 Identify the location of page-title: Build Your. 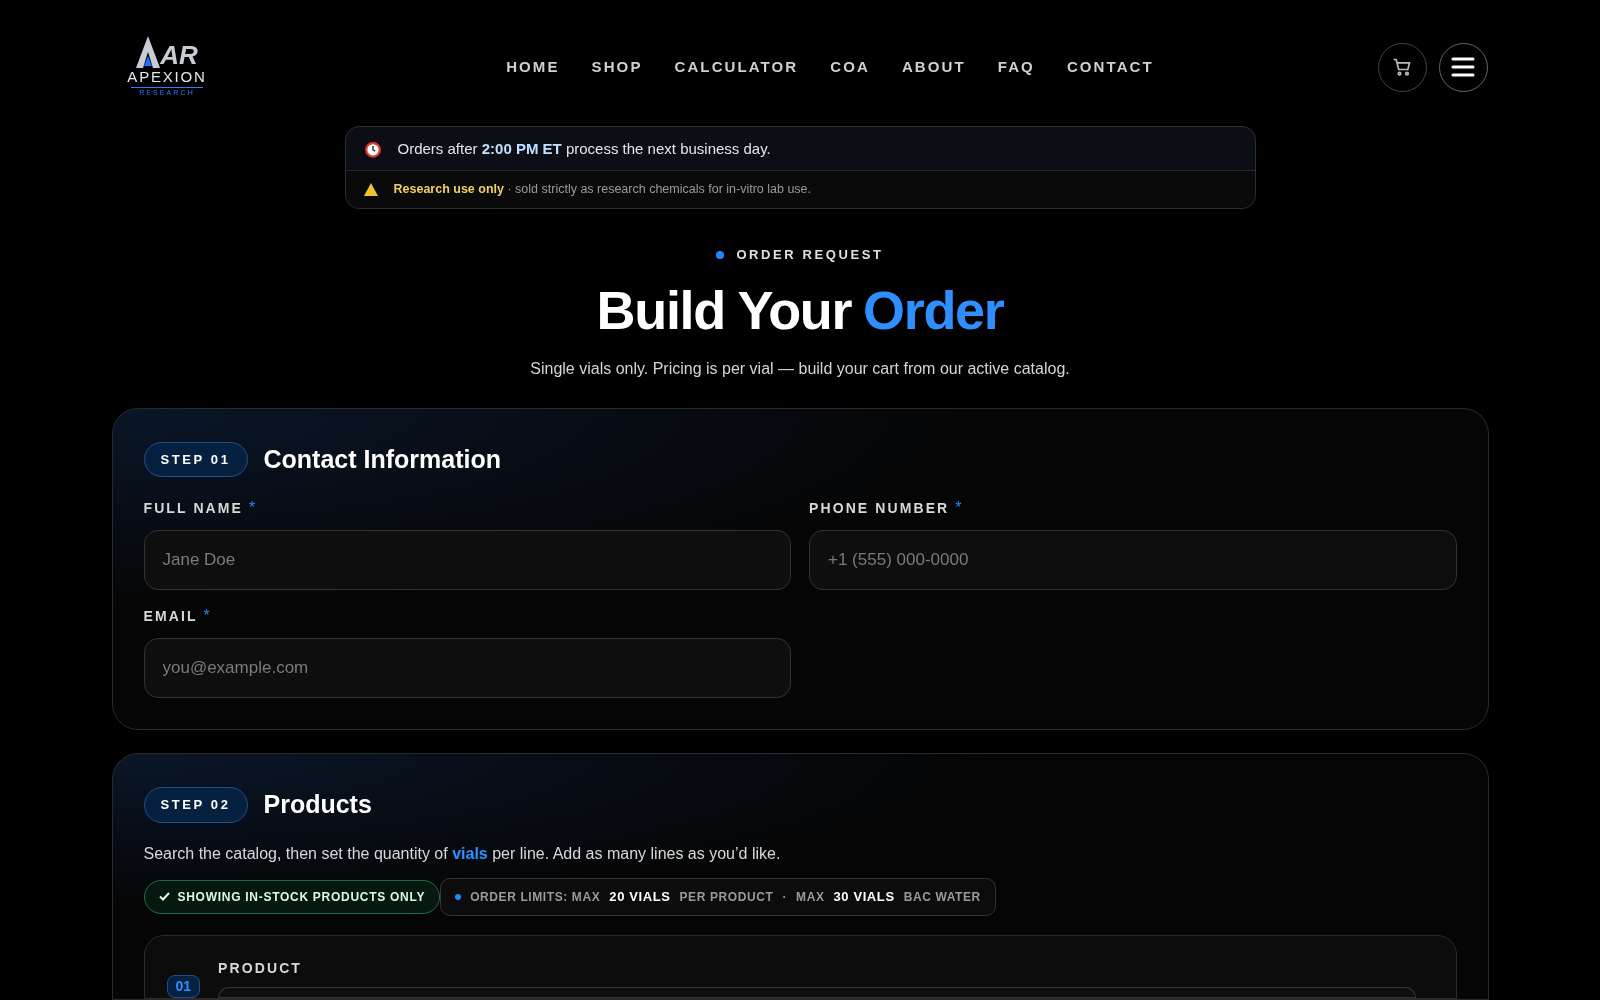
(724, 309).